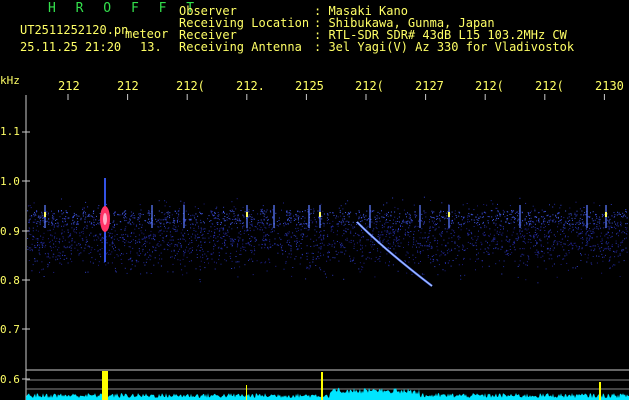 This screenshot has width=629, height=400. What do you see at coordinates (10, 280) in the screenshot?
I see `y-tick-label: 0.8` at bounding box center [10, 280].